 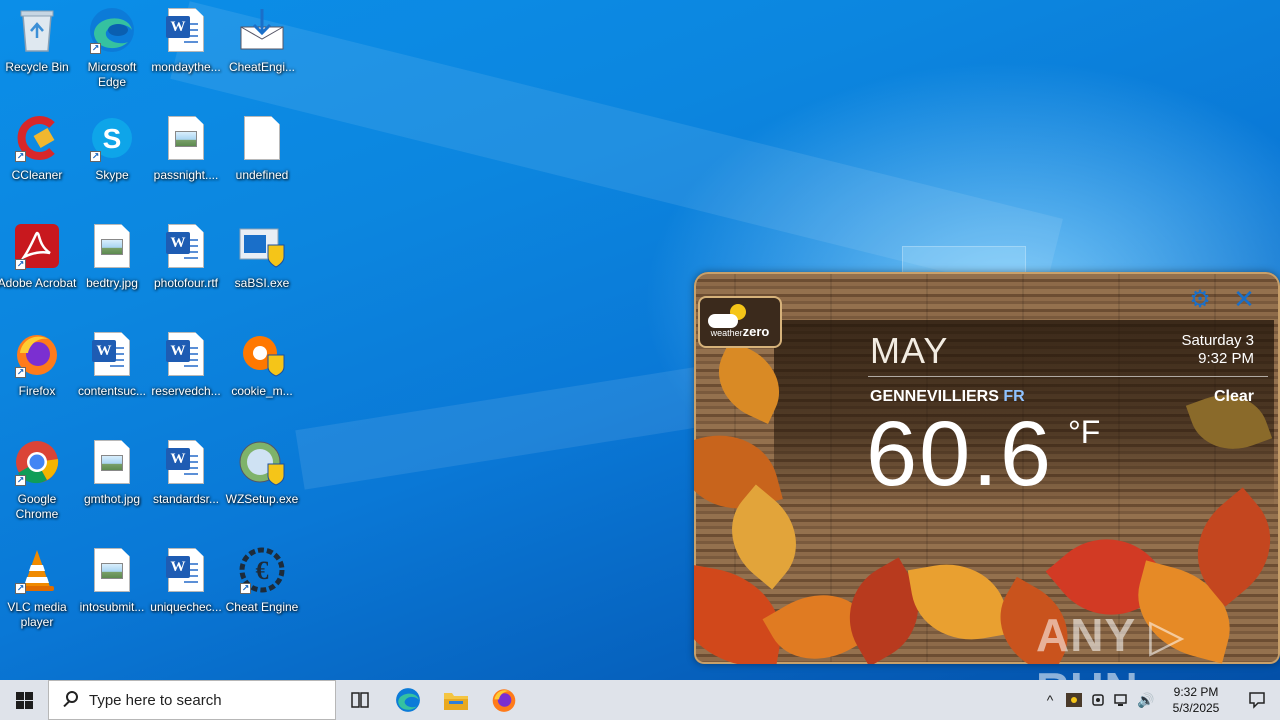 I want to click on edge-icon, so click(x=408, y=700).